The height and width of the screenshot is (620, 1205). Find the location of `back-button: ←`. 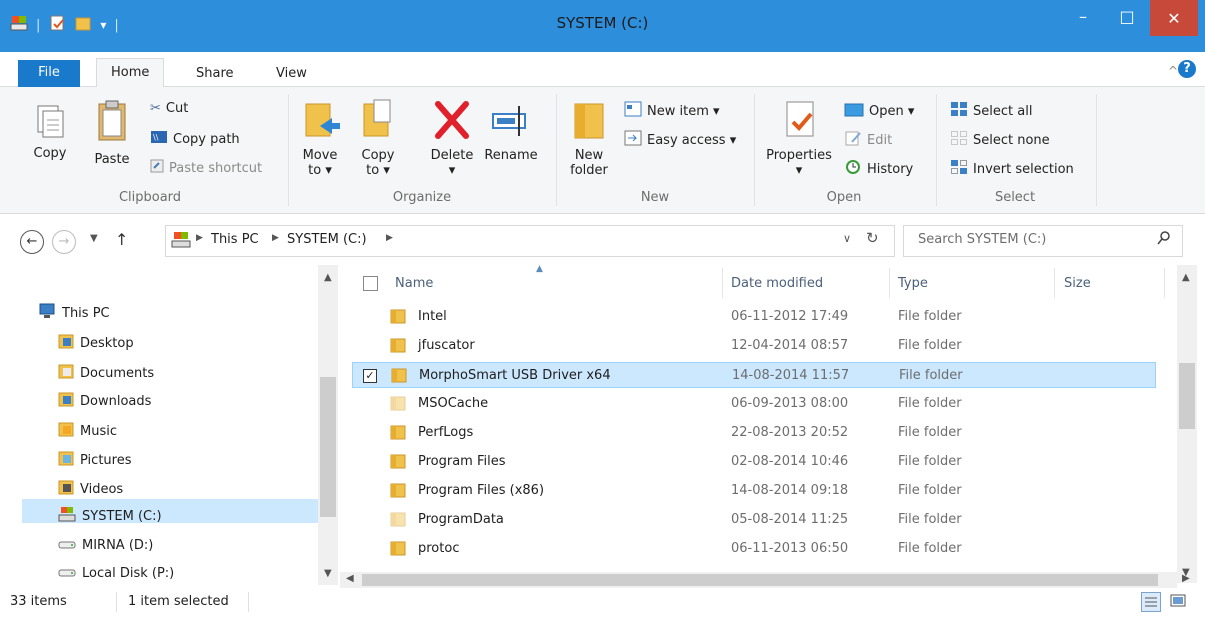

back-button: ← is located at coordinates (32, 242).